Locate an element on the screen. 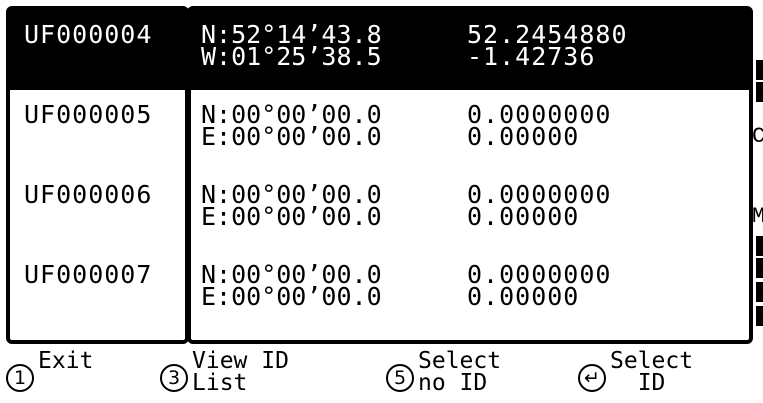 This screenshot has height=403, width=763. key-5-icon: 5 is located at coordinates (400, 378).